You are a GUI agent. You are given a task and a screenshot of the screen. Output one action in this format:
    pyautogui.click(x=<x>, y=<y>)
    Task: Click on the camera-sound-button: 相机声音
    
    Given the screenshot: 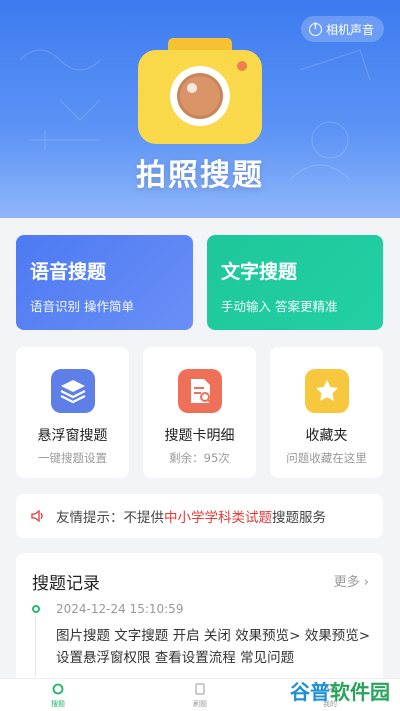 What is the action you would take?
    pyautogui.click(x=342, y=29)
    